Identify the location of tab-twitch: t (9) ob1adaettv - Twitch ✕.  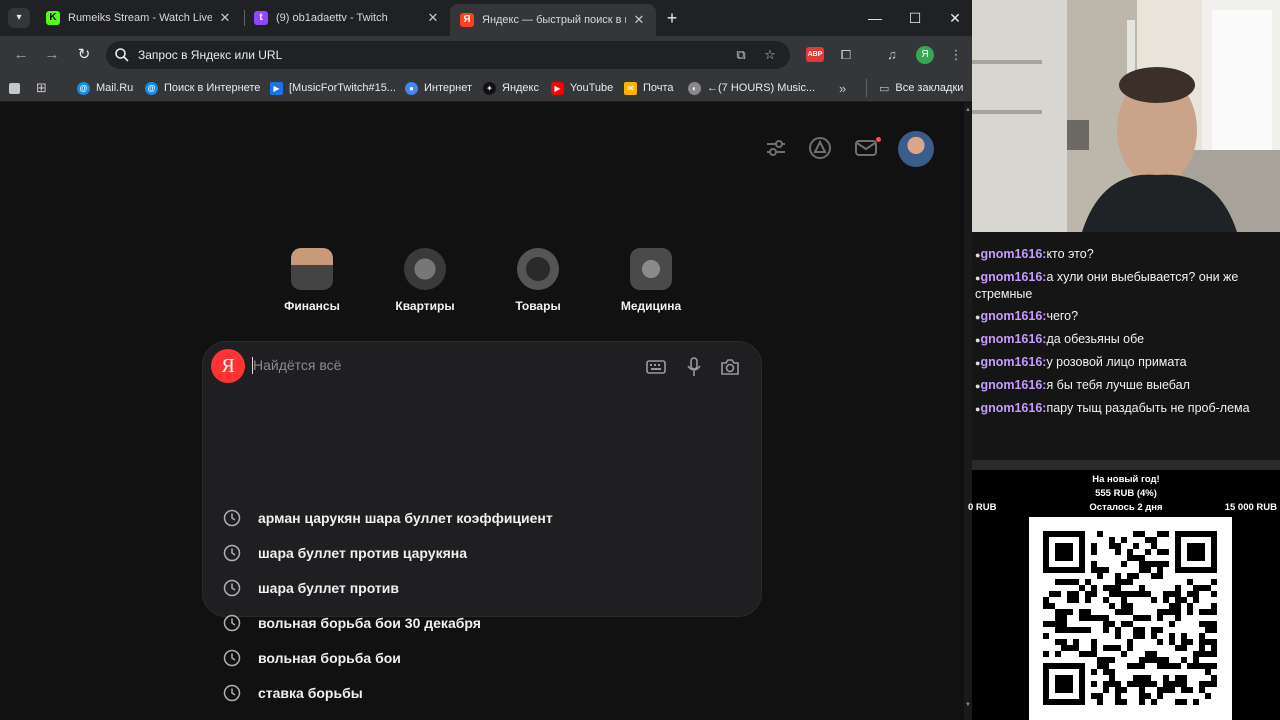
(347, 18).